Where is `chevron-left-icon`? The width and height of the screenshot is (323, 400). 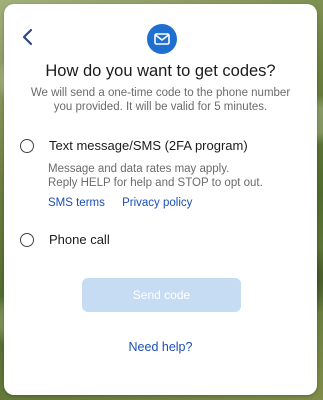 chevron-left-icon is located at coordinates (27, 37).